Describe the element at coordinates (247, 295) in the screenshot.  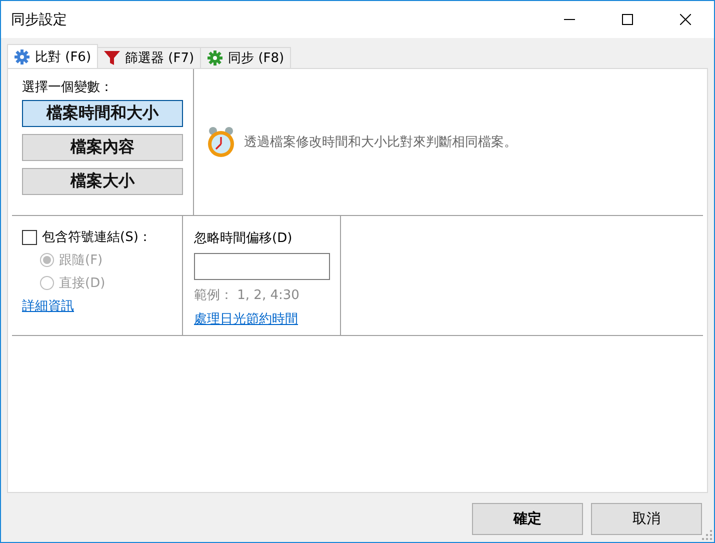
I see `example-text: 範例： 1, 2, 4:30` at that location.